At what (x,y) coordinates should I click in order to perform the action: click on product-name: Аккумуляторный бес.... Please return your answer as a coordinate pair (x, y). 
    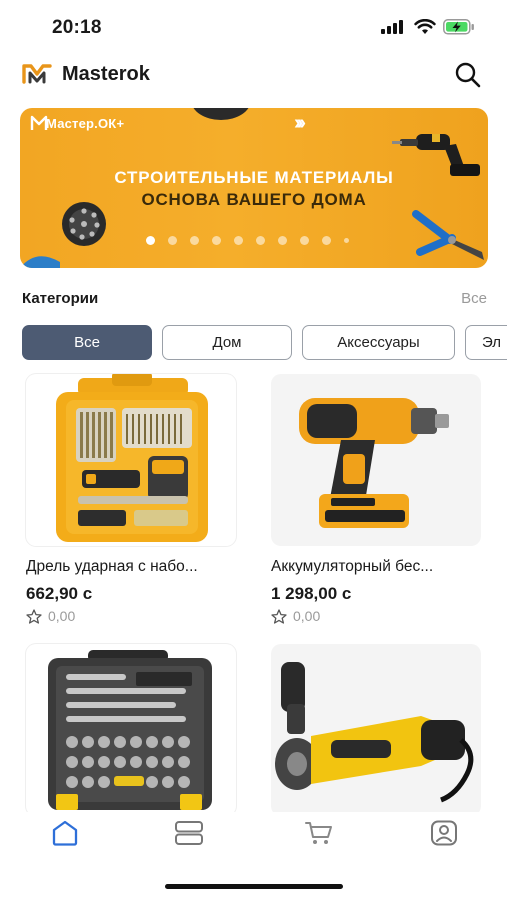
    Looking at the image, I should click on (378, 567).